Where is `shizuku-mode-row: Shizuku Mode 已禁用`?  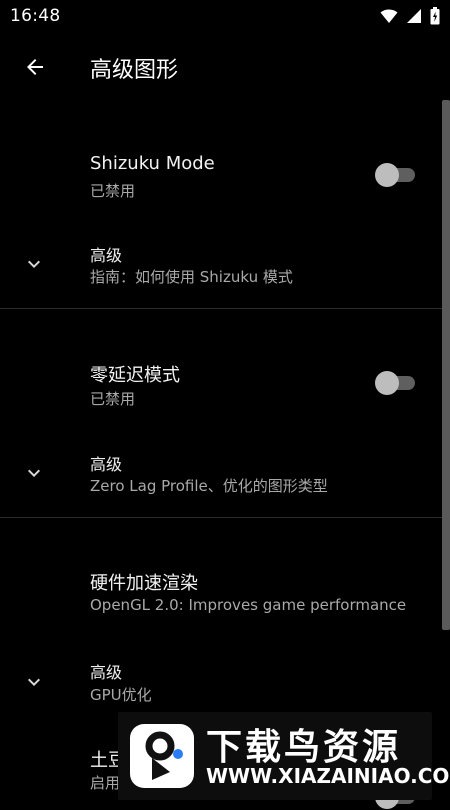
shizuku-mode-row: Shizuku Mode 已禁用 is located at coordinates (221, 175).